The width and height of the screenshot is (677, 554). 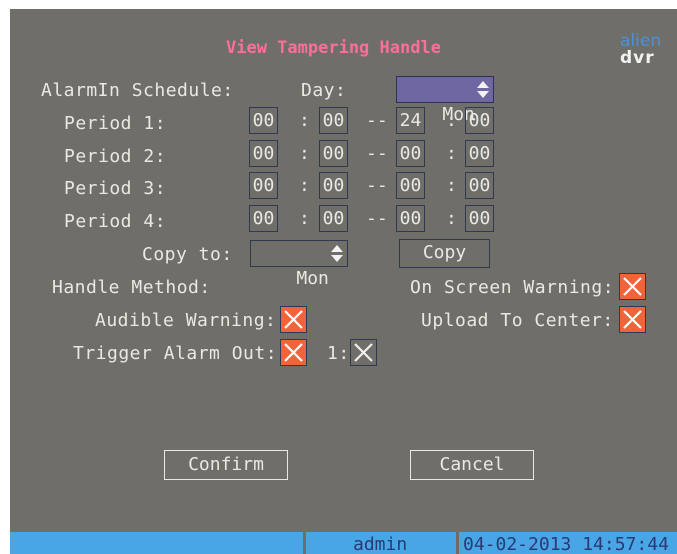 What do you see at coordinates (451, 153) in the screenshot?
I see `period-2-end-colon: :` at bounding box center [451, 153].